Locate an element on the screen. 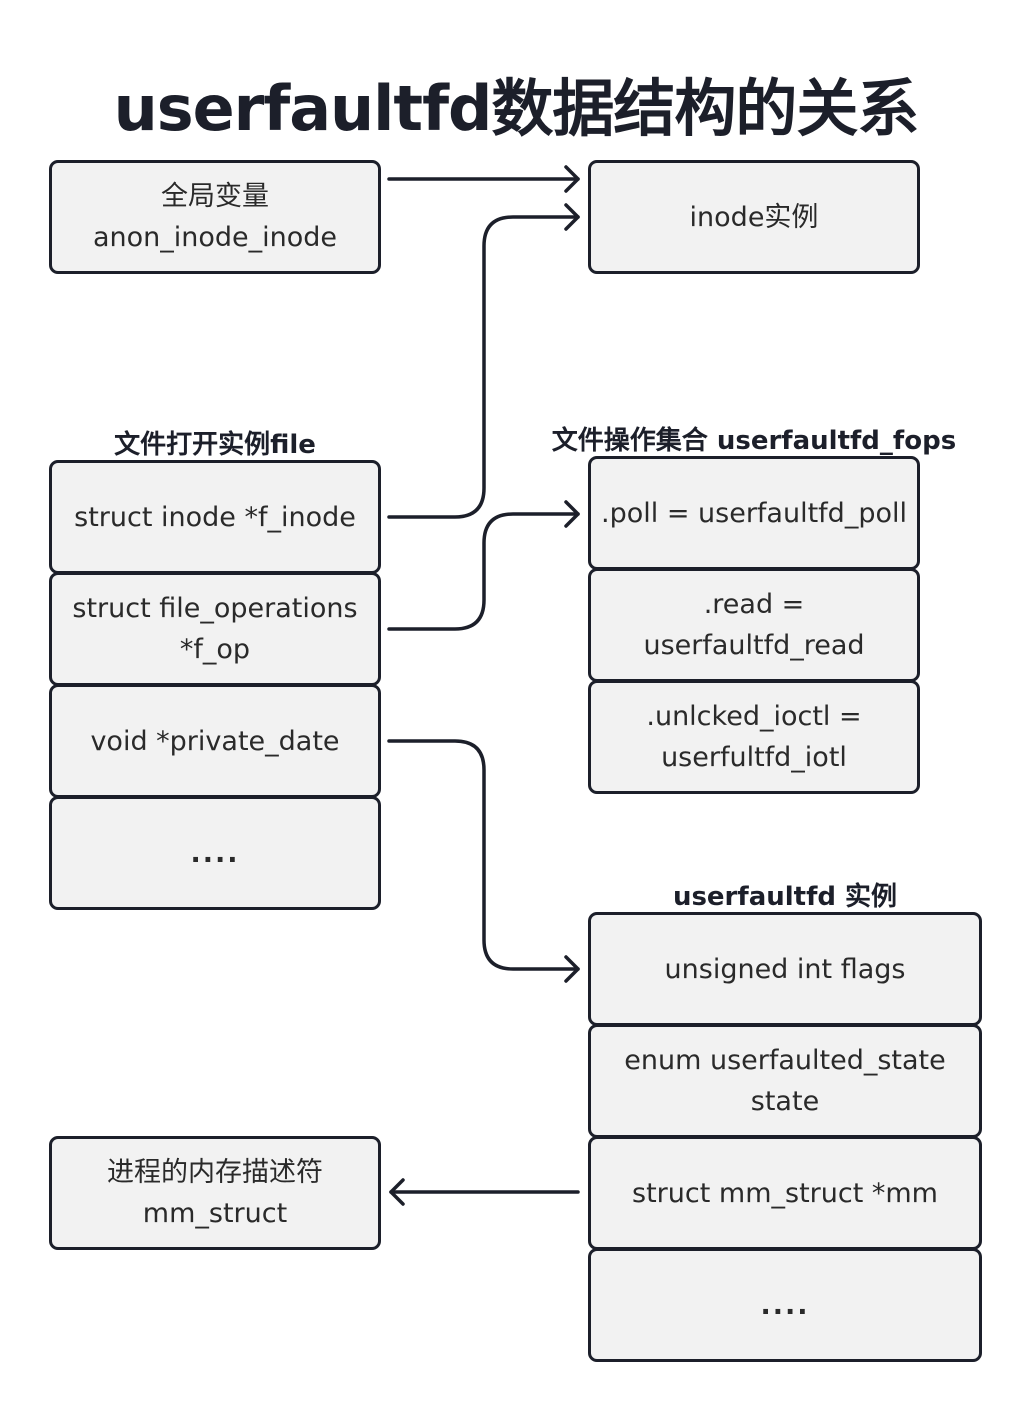 The height and width of the screenshot is (1412, 1032). arrow-f-op-to-fops is located at coordinates (483, 571).